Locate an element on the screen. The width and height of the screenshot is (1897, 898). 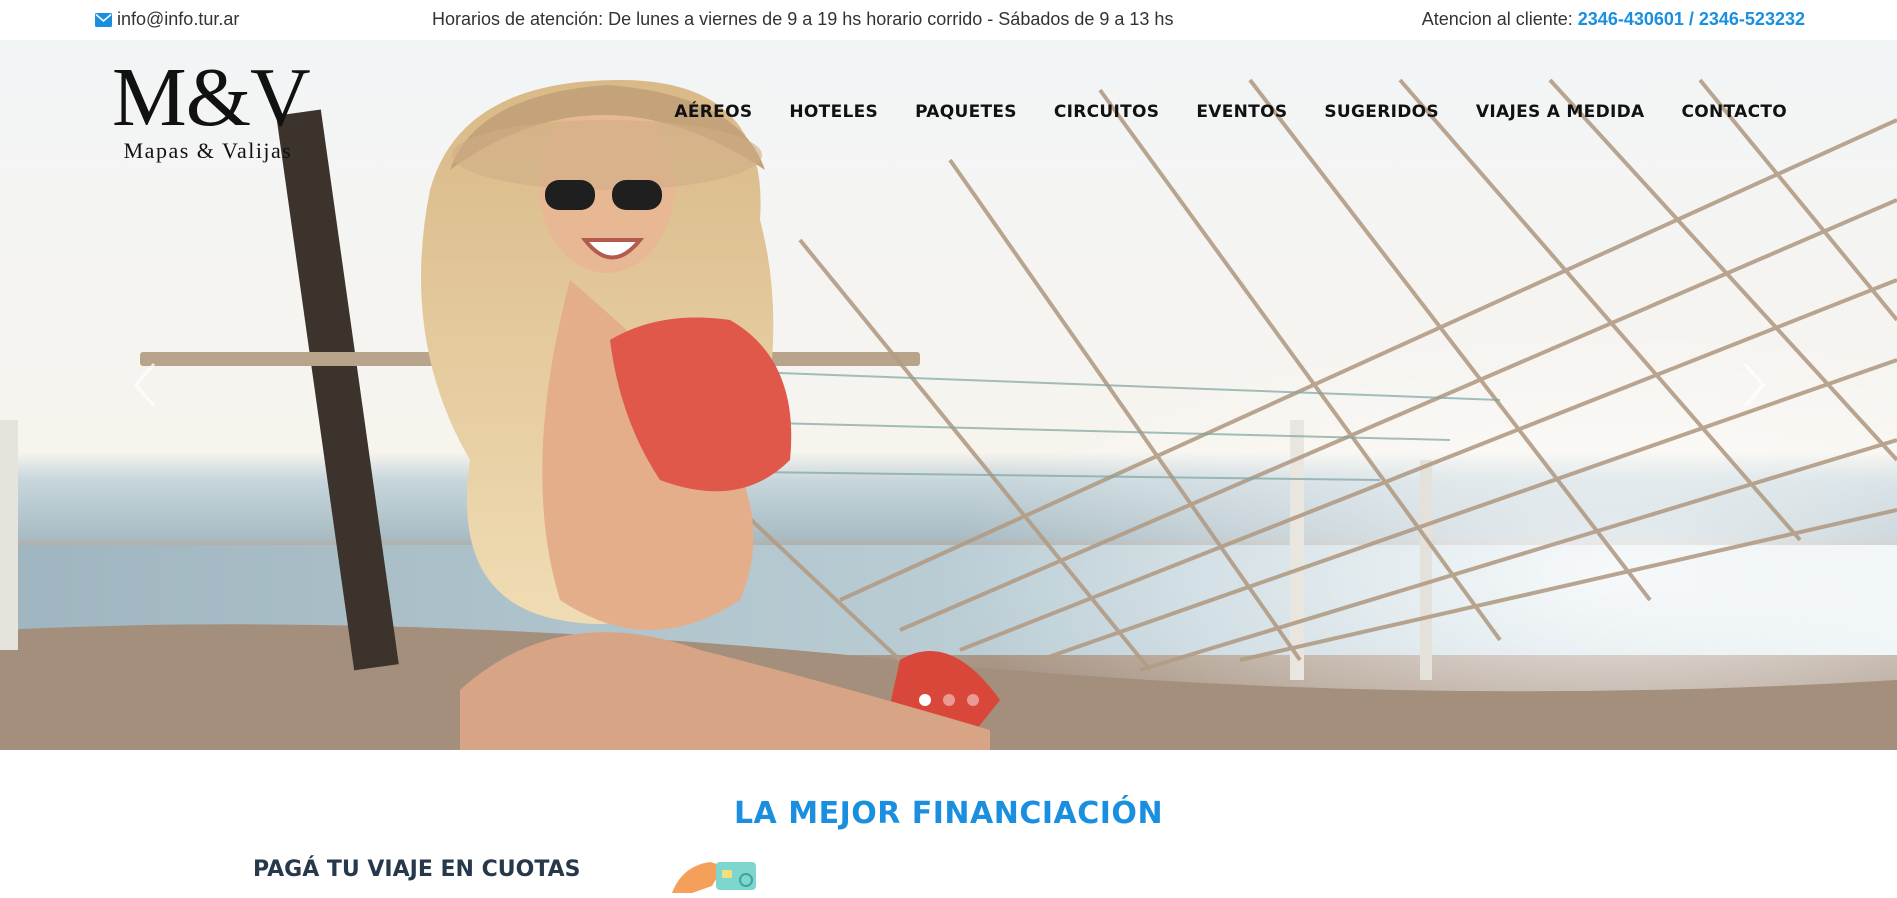
nav-item-viajes-a-medida: VIAJES A MEDIDA is located at coordinates (1560, 112).